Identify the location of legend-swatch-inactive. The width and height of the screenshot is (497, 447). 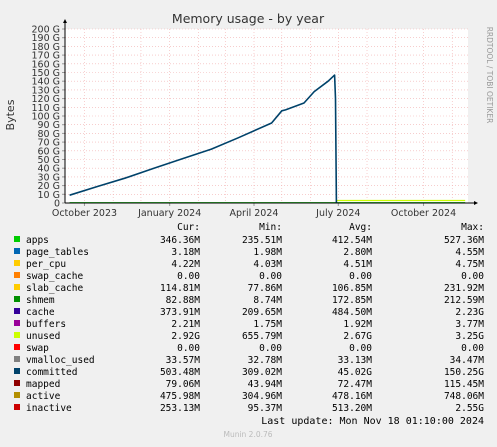
(17, 407).